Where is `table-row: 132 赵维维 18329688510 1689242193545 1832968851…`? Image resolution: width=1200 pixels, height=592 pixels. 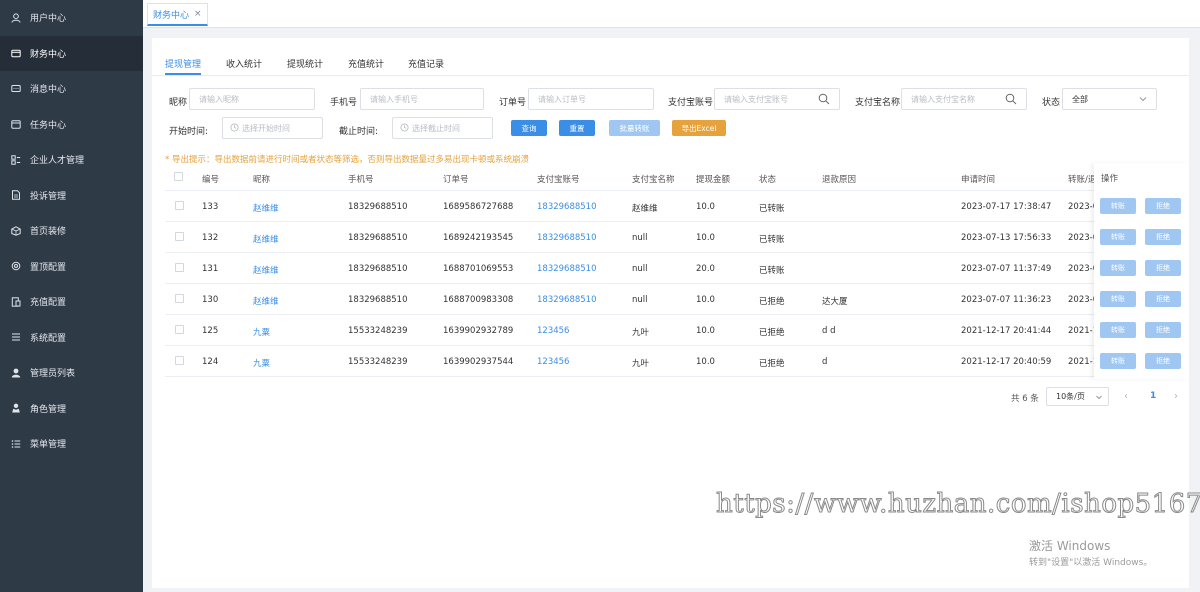 table-row: 132 赵维维 18329688510 1689242193545 1832968851… is located at coordinates (677, 237).